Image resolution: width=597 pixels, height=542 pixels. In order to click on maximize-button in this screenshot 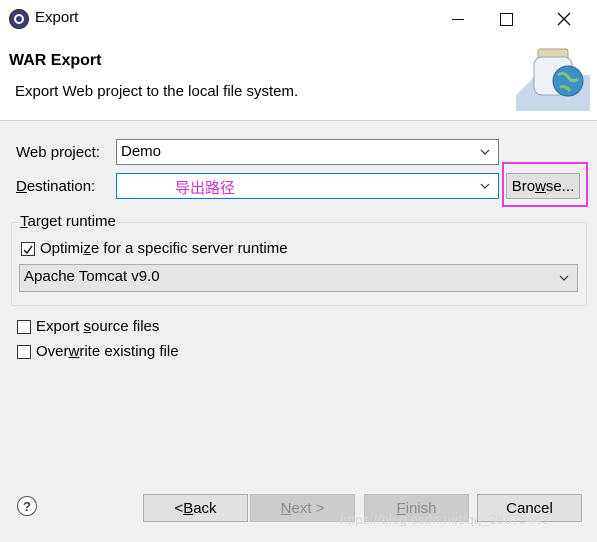, I will do `click(506, 19)`.